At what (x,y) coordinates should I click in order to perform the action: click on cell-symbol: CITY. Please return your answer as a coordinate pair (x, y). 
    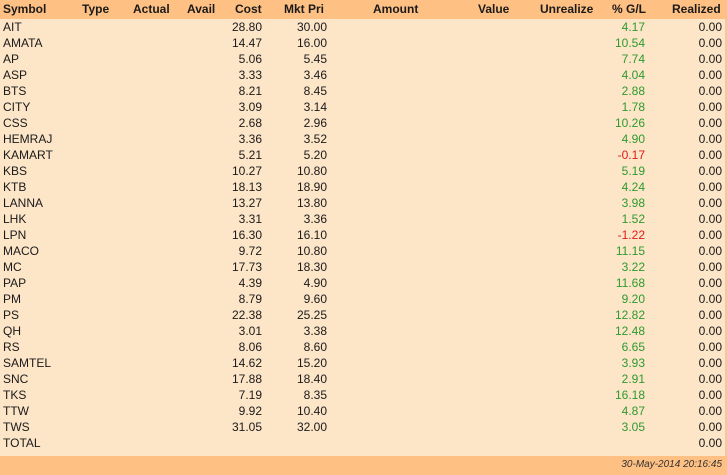
    Looking at the image, I should click on (17, 107).